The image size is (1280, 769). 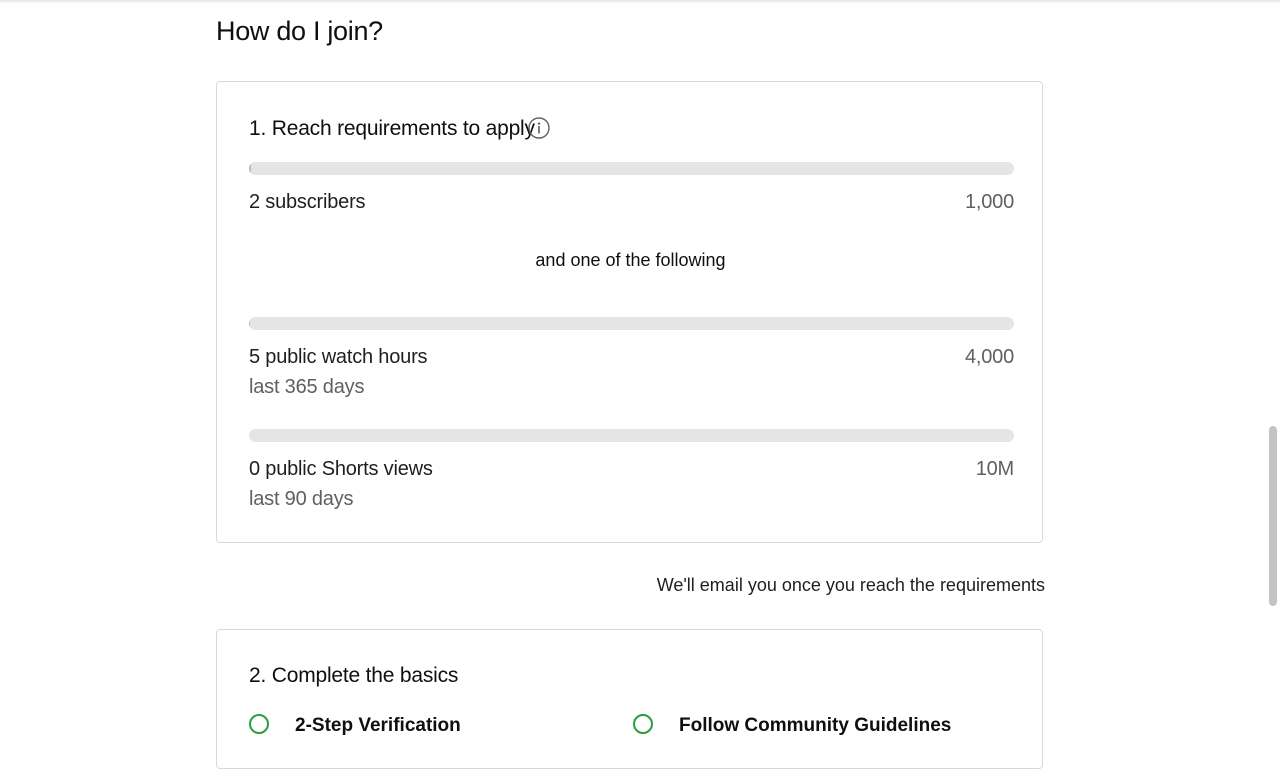 What do you see at coordinates (307, 202) in the screenshot?
I see `subscribers-count: 2 subscribers` at bounding box center [307, 202].